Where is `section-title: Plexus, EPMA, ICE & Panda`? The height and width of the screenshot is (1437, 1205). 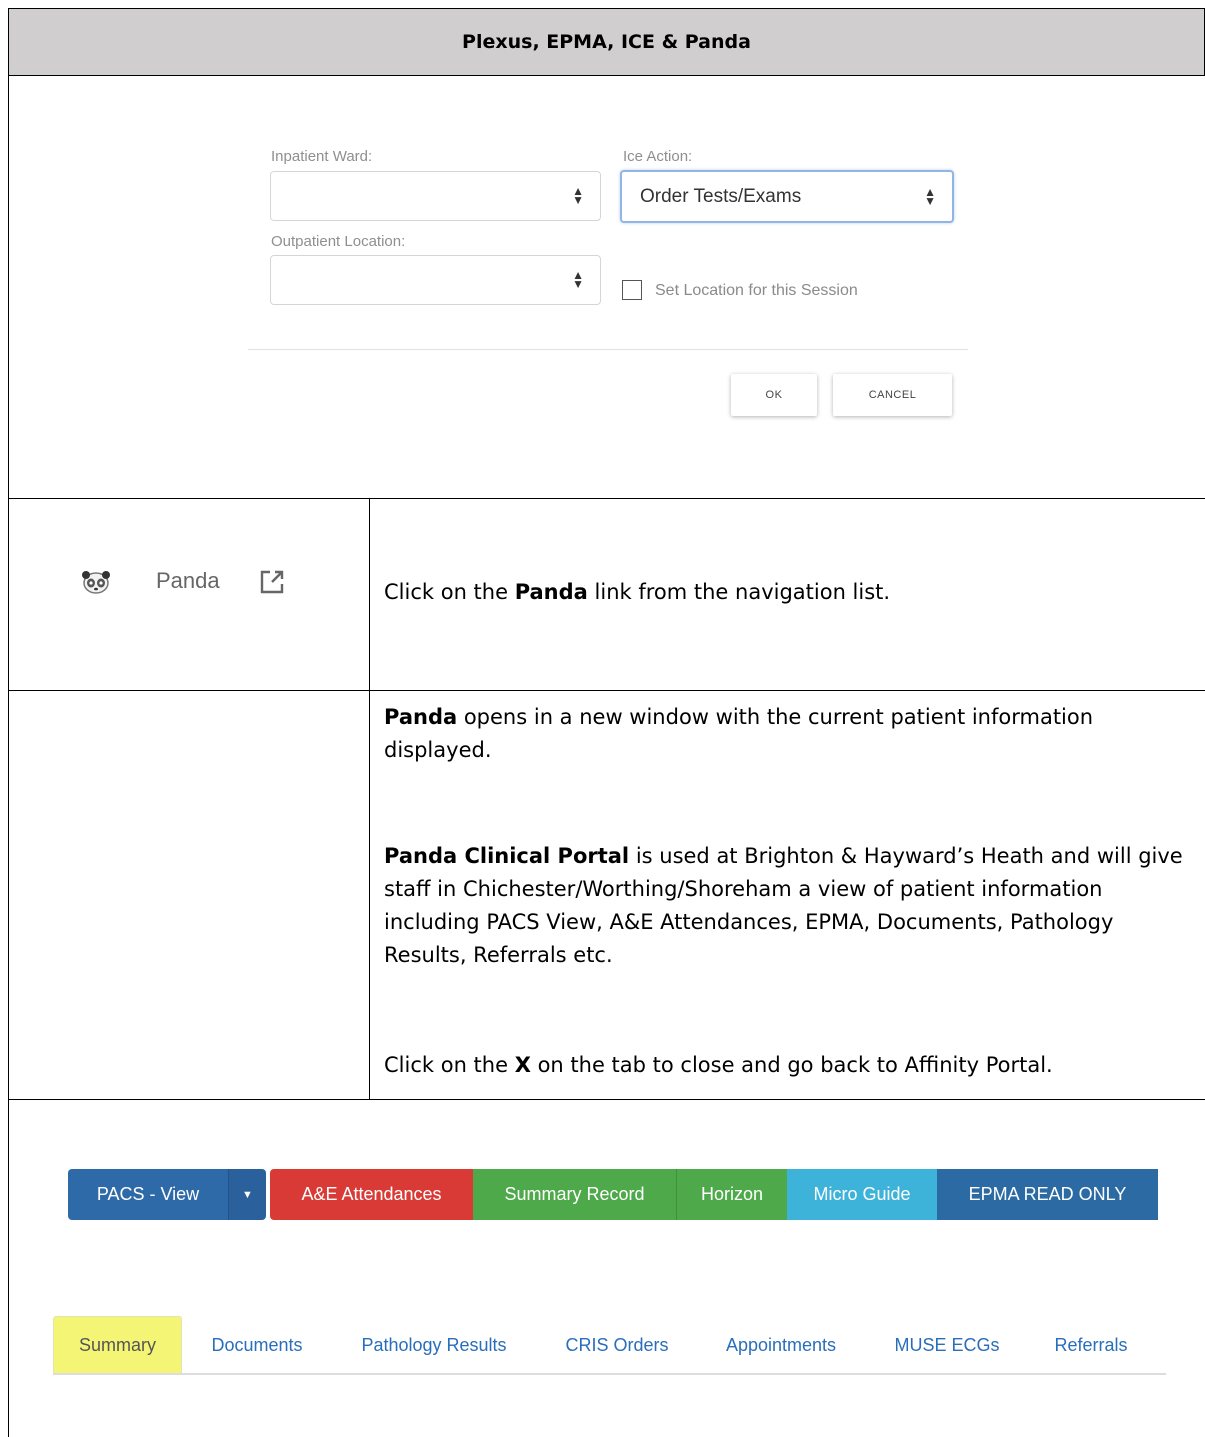 section-title: Plexus, EPMA, ICE & Panda is located at coordinates (606, 42).